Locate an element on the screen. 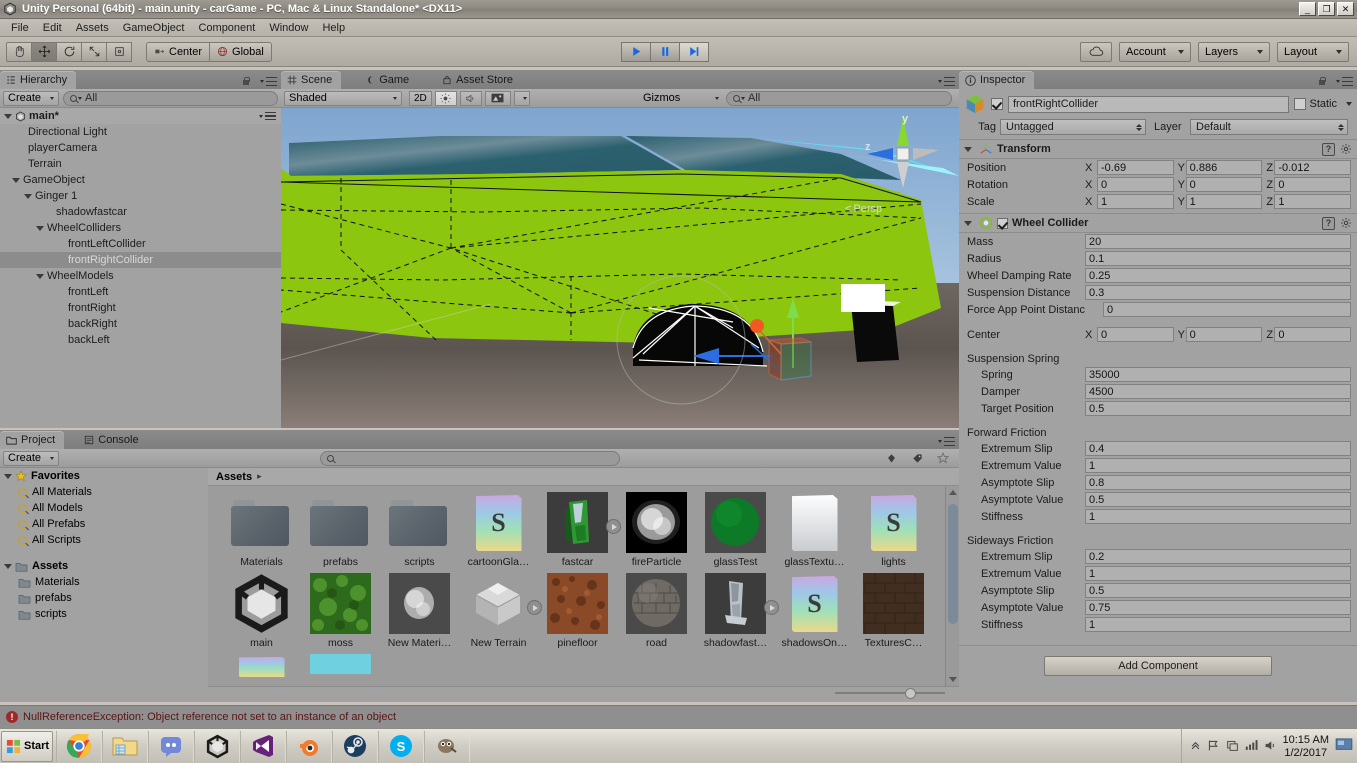 This screenshot has height=763, width=1357. position-x-input: -0.69 is located at coordinates (1135, 167).